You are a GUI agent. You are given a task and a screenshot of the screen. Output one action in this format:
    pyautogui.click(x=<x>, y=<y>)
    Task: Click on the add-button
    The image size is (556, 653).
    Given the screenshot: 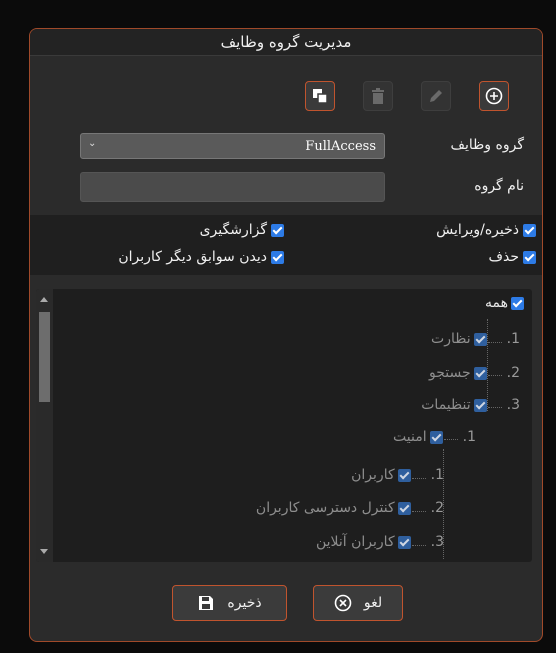 What is the action you would take?
    pyautogui.click(x=494, y=96)
    